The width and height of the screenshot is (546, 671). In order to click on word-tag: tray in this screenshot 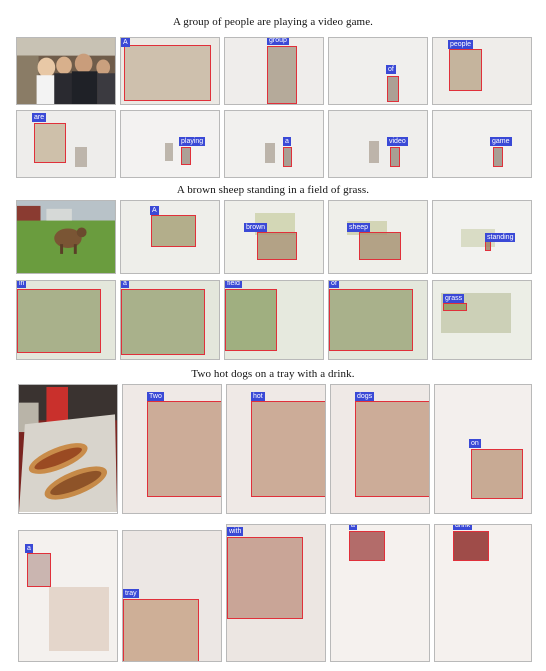, I will do `click(131, 593)`.